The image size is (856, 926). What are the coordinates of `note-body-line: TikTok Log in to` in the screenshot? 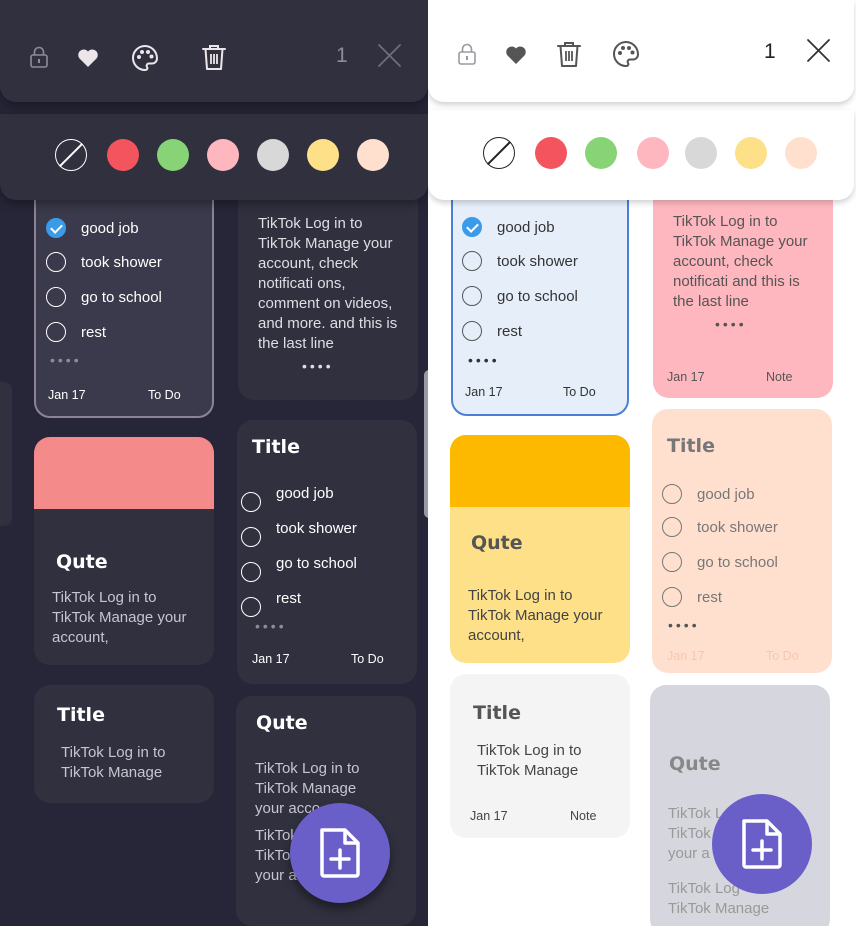 It's located at (307, 768).